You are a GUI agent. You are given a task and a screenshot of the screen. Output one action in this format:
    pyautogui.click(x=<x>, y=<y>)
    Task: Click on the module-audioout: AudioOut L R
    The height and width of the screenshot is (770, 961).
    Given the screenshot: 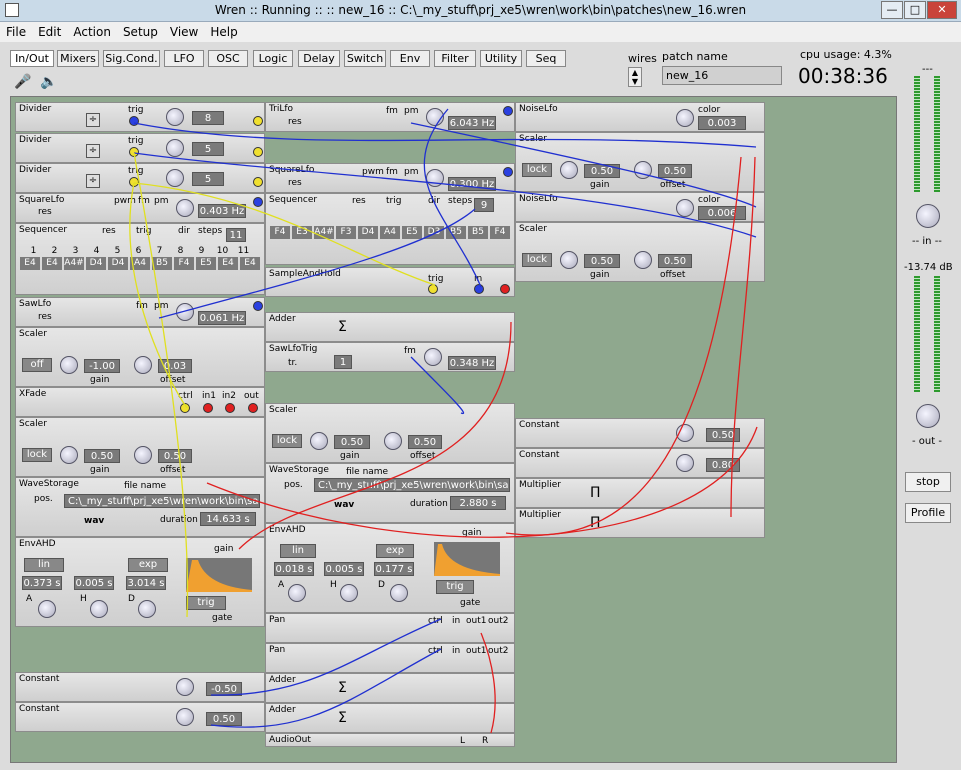 What is the action you would take?
    pyautogui.click(x=390, y=740)
    